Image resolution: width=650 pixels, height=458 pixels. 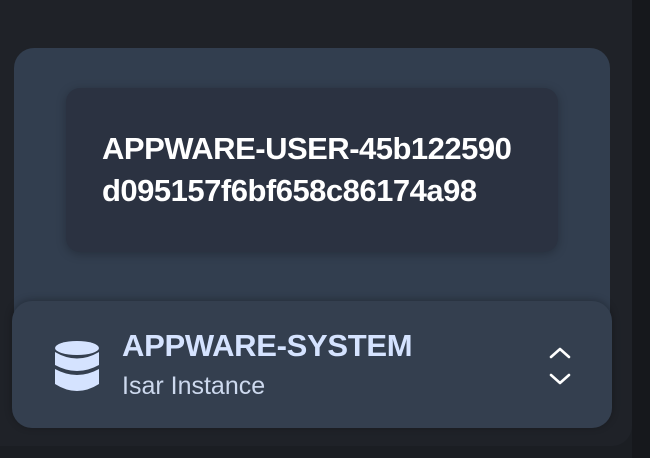 What do you see at coordinates (289, 190) in the screenshot?
I see `user-id-line-2: d095157f6bf658c86174a98` at bounding box center [289, 190].